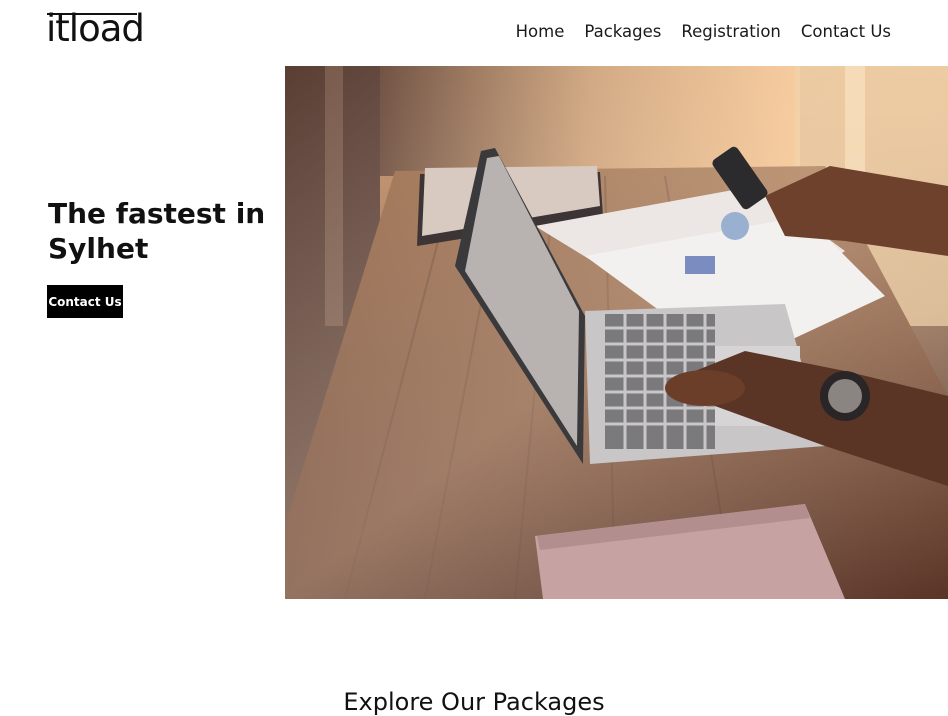  I want to click on nav-home: Home, so click(540, 31).